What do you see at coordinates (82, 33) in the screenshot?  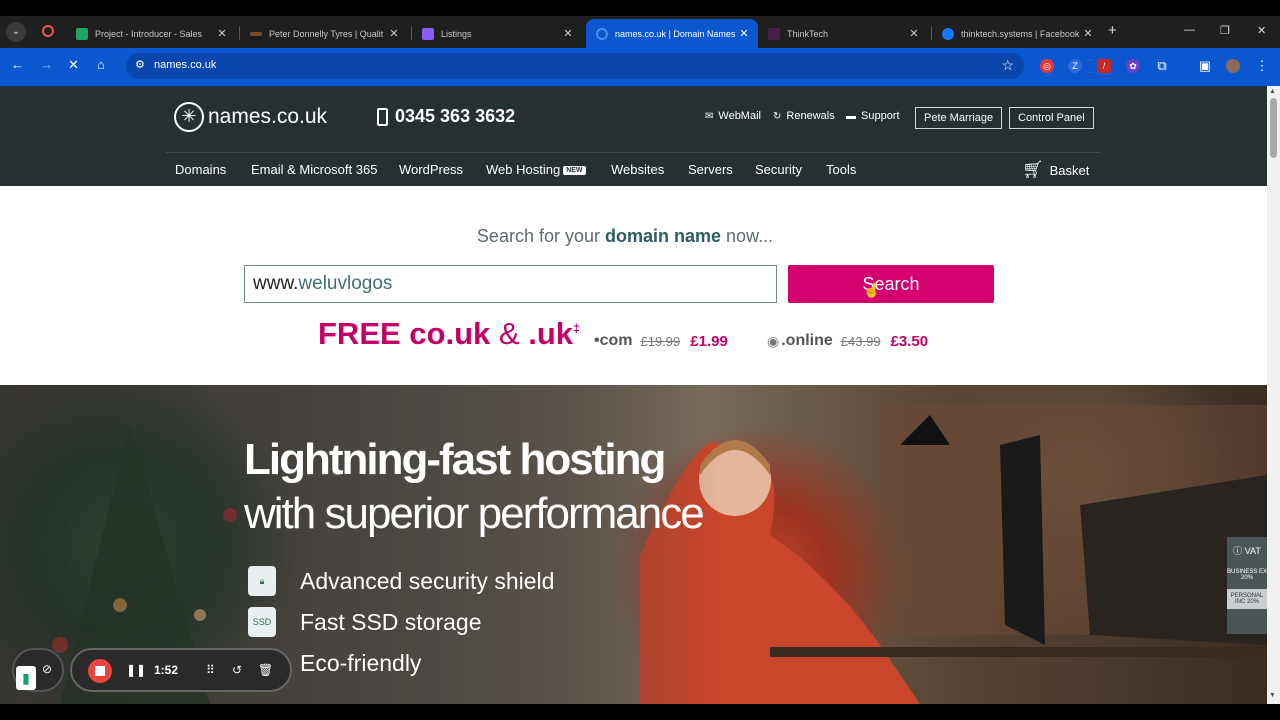 I see `sheets-icon` at bounding box center [82, 33].